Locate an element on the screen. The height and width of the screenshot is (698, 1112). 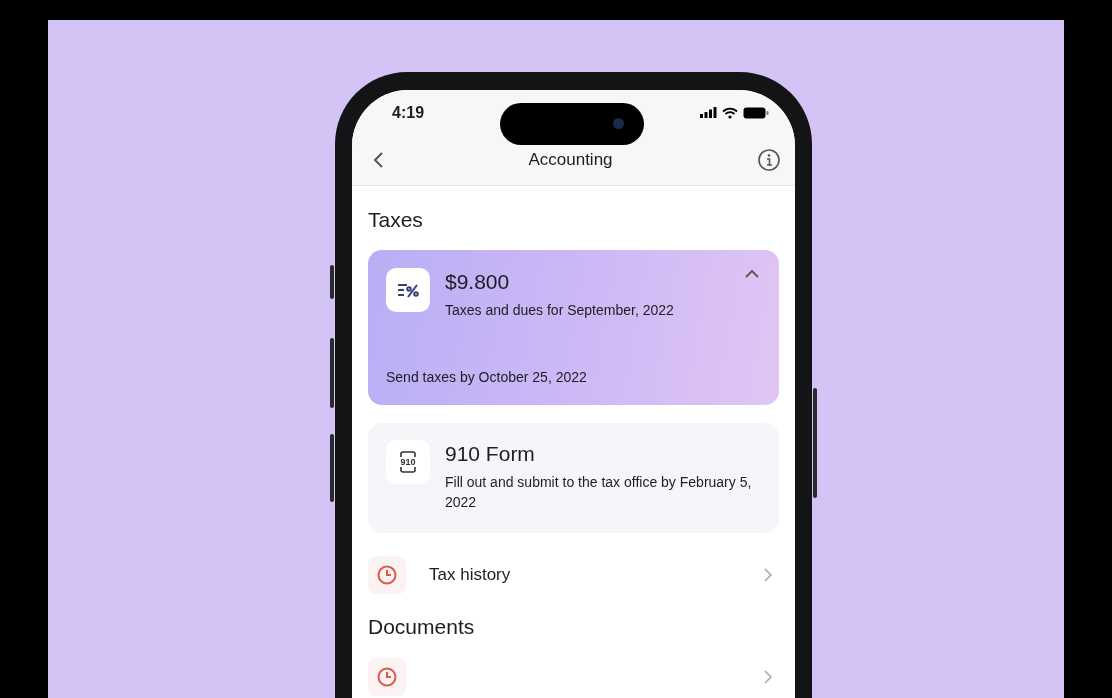
form-card: 910 910 Form Fill out and submit to the tax office by February 5, 2022 is located at coordinates (573, 478).